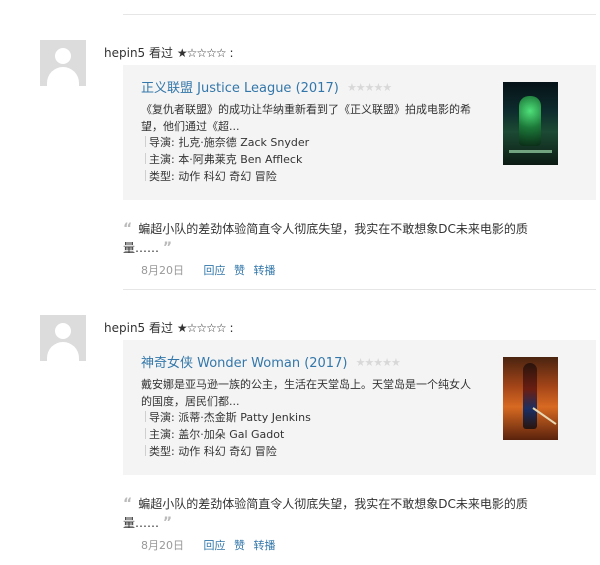 This screenshot has width=600, height=565. I want to click on wonder-woman-poster, so click(530, 398).